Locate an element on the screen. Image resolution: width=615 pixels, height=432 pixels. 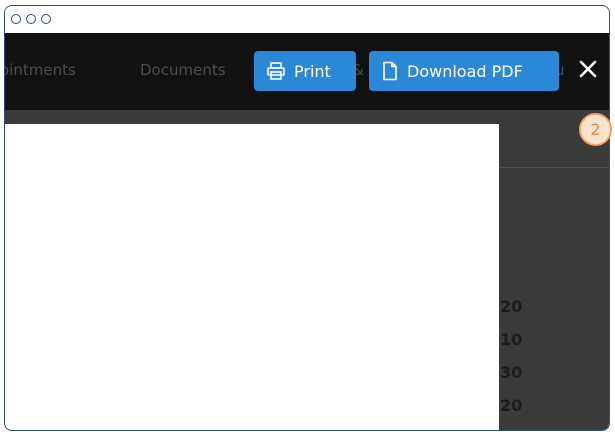
tab-appointments: ointments is located at coordinates (40, 70).